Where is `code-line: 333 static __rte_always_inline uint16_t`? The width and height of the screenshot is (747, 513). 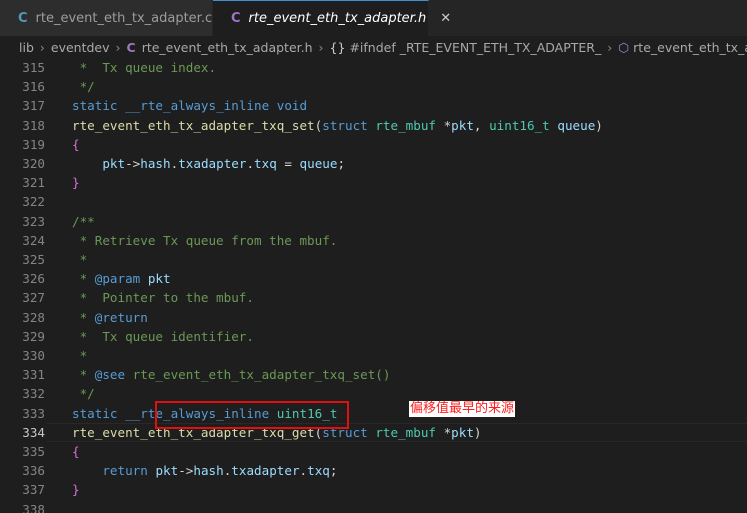 code-line: 333 static __rte_always_inline uint16_t is located at coordinates (373, 413).